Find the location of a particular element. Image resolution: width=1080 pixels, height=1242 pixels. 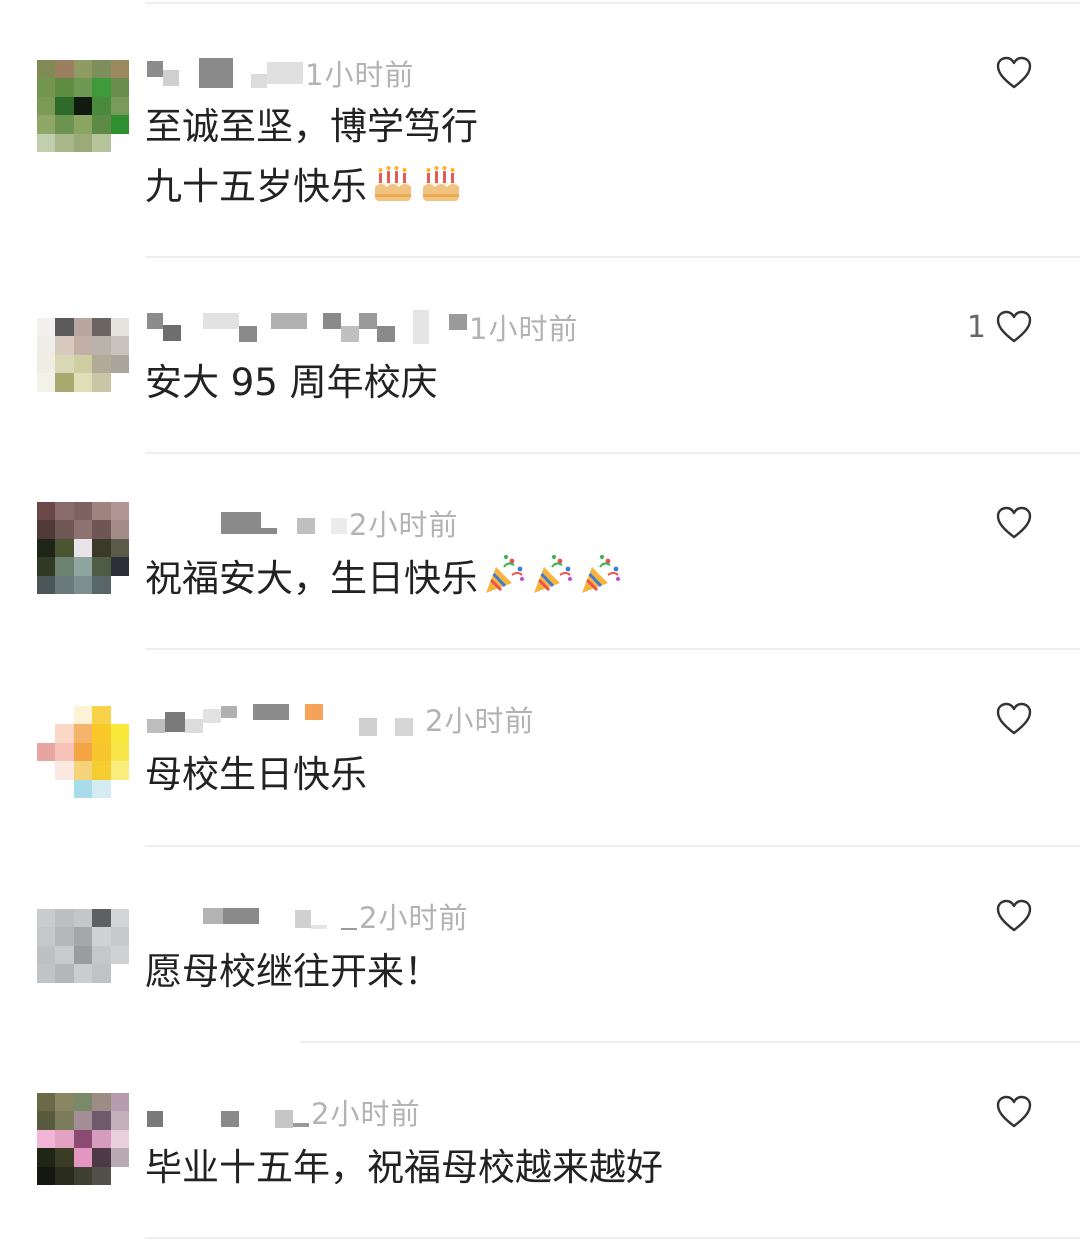

comment-line: 母校生日快乐 is located at coordinates (256, 774).